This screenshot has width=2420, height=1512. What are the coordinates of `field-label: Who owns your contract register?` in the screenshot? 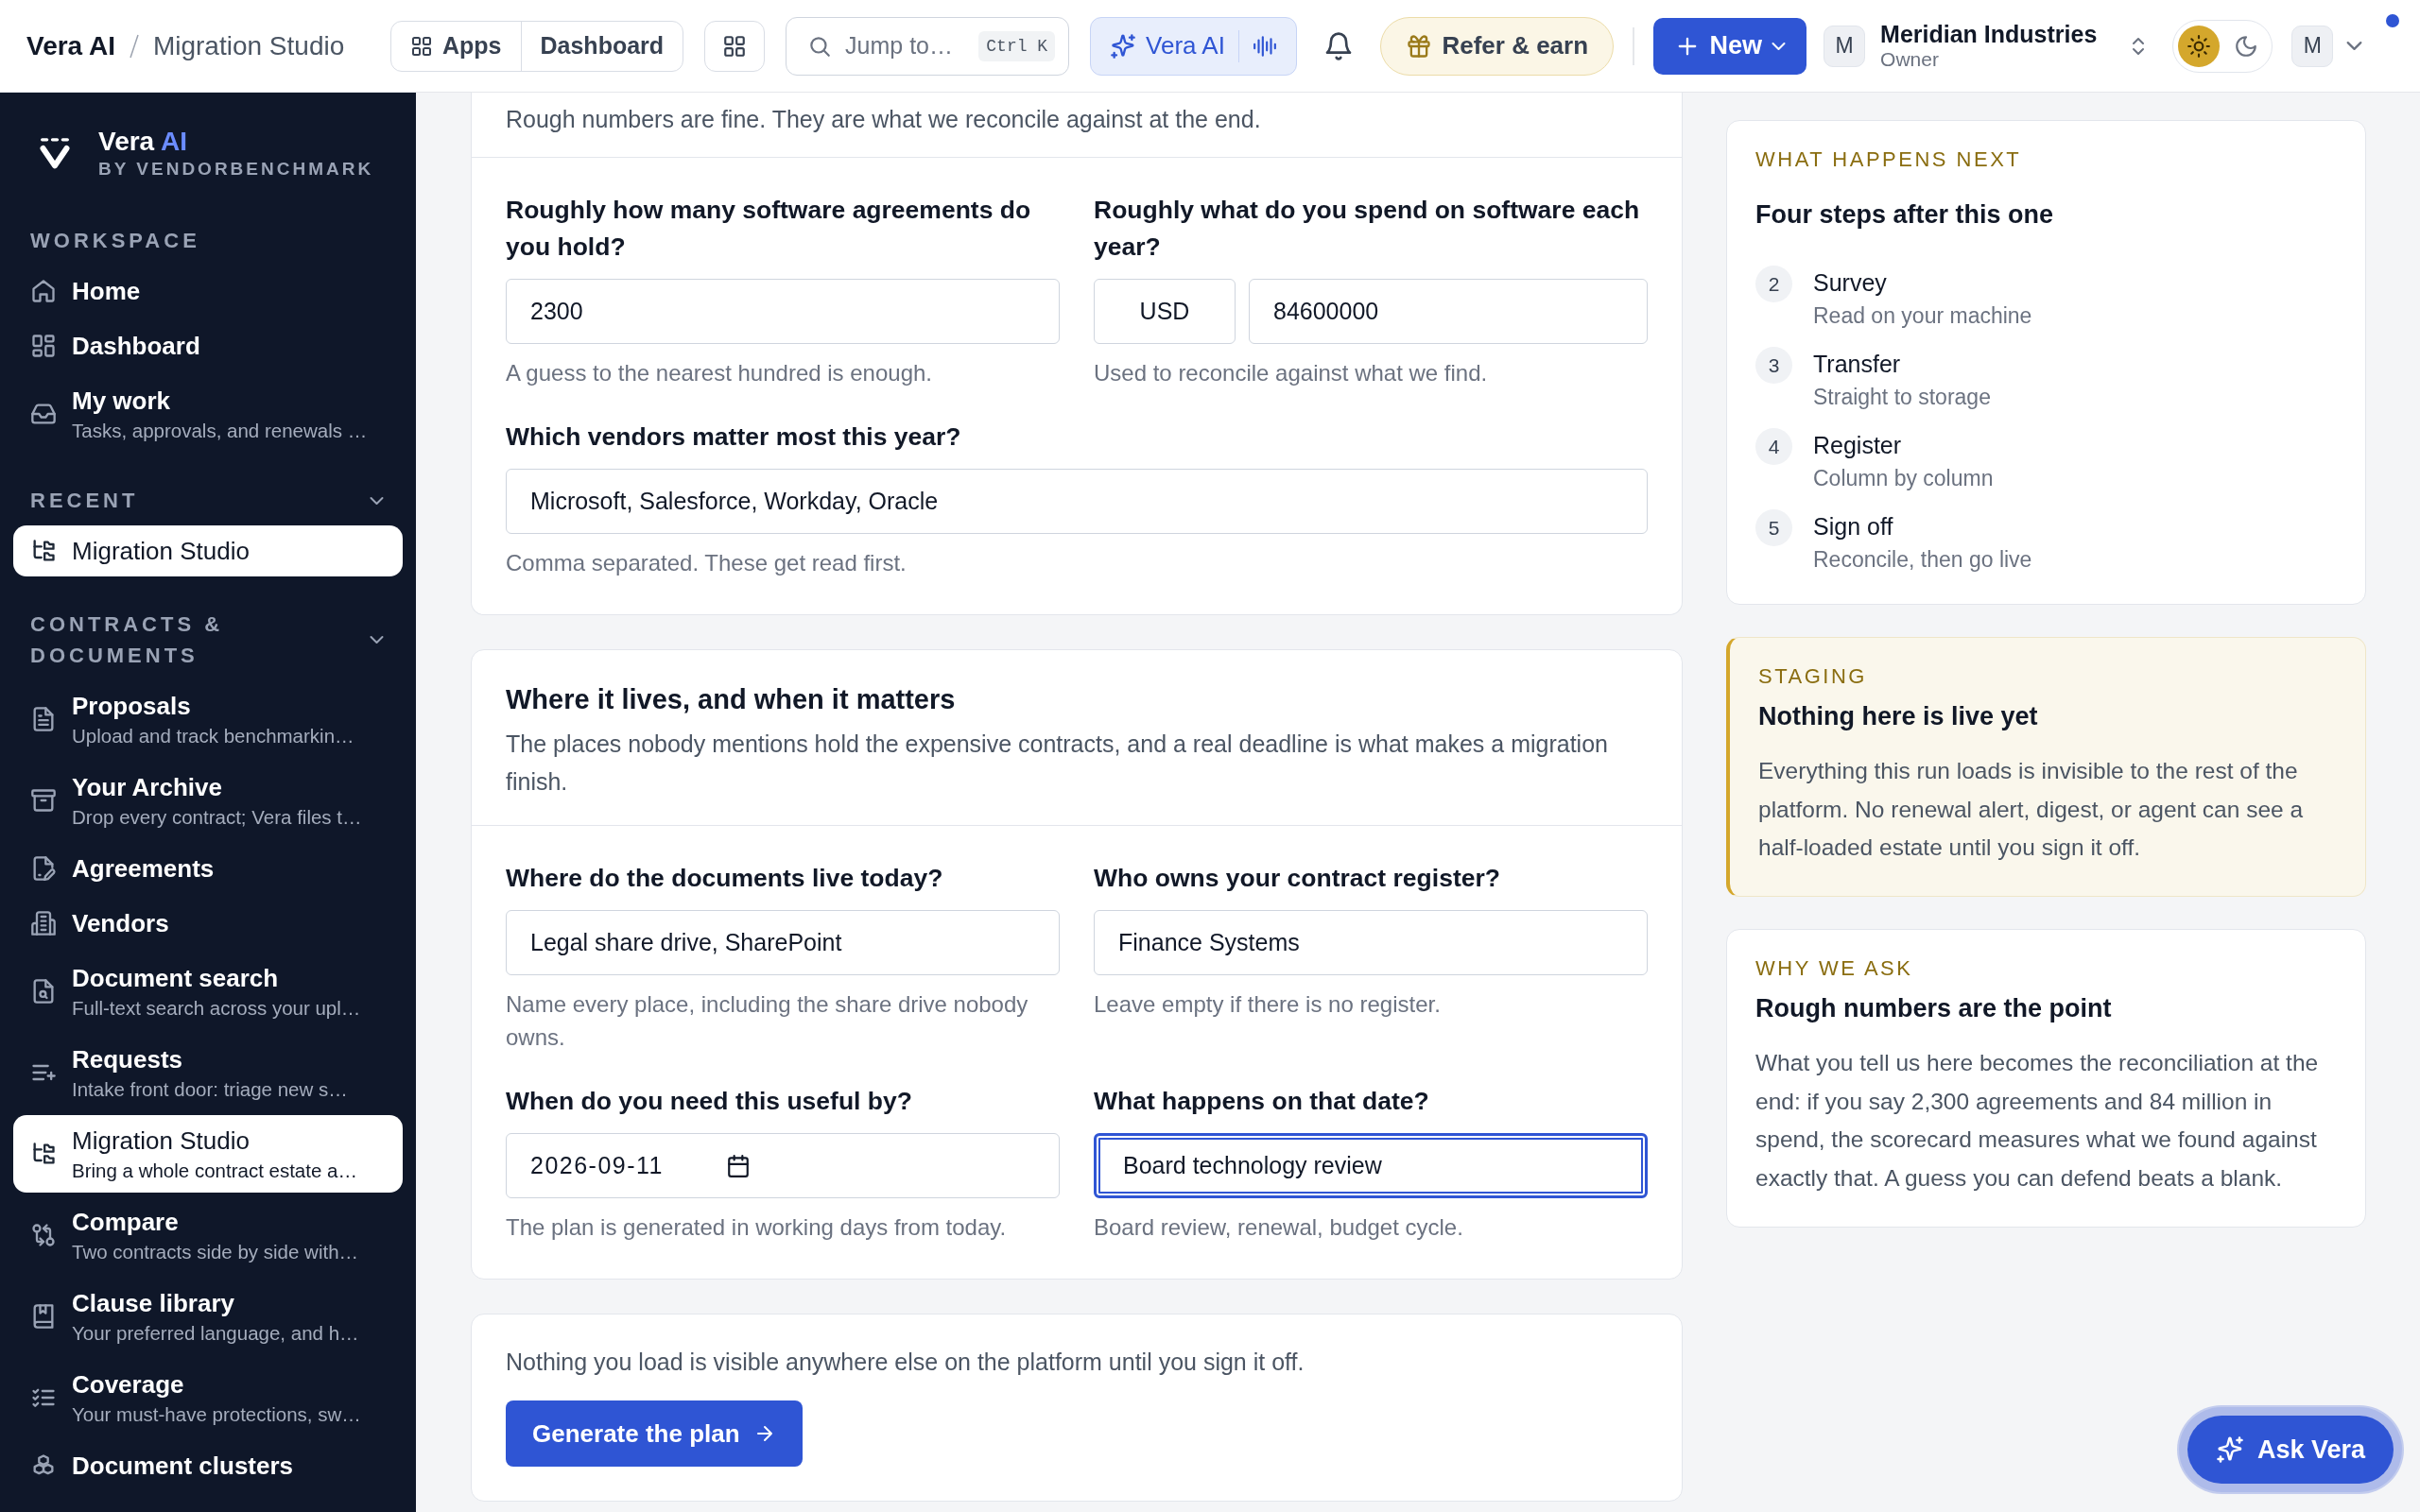 It's located at (1297, 879).